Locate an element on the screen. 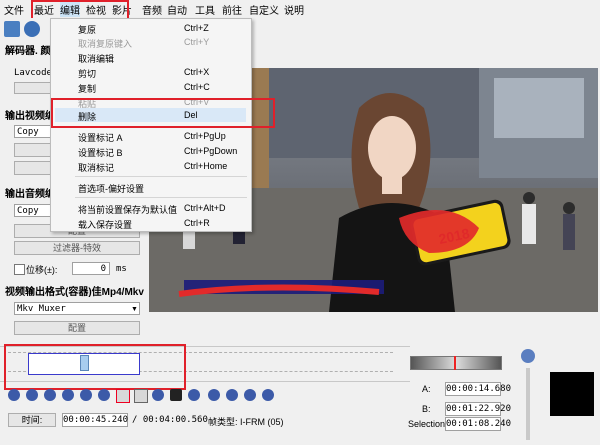 Image resolution: width=600 pixels, height=445 pixels. menu-file: 文件 is located at coordinates (14, 9).